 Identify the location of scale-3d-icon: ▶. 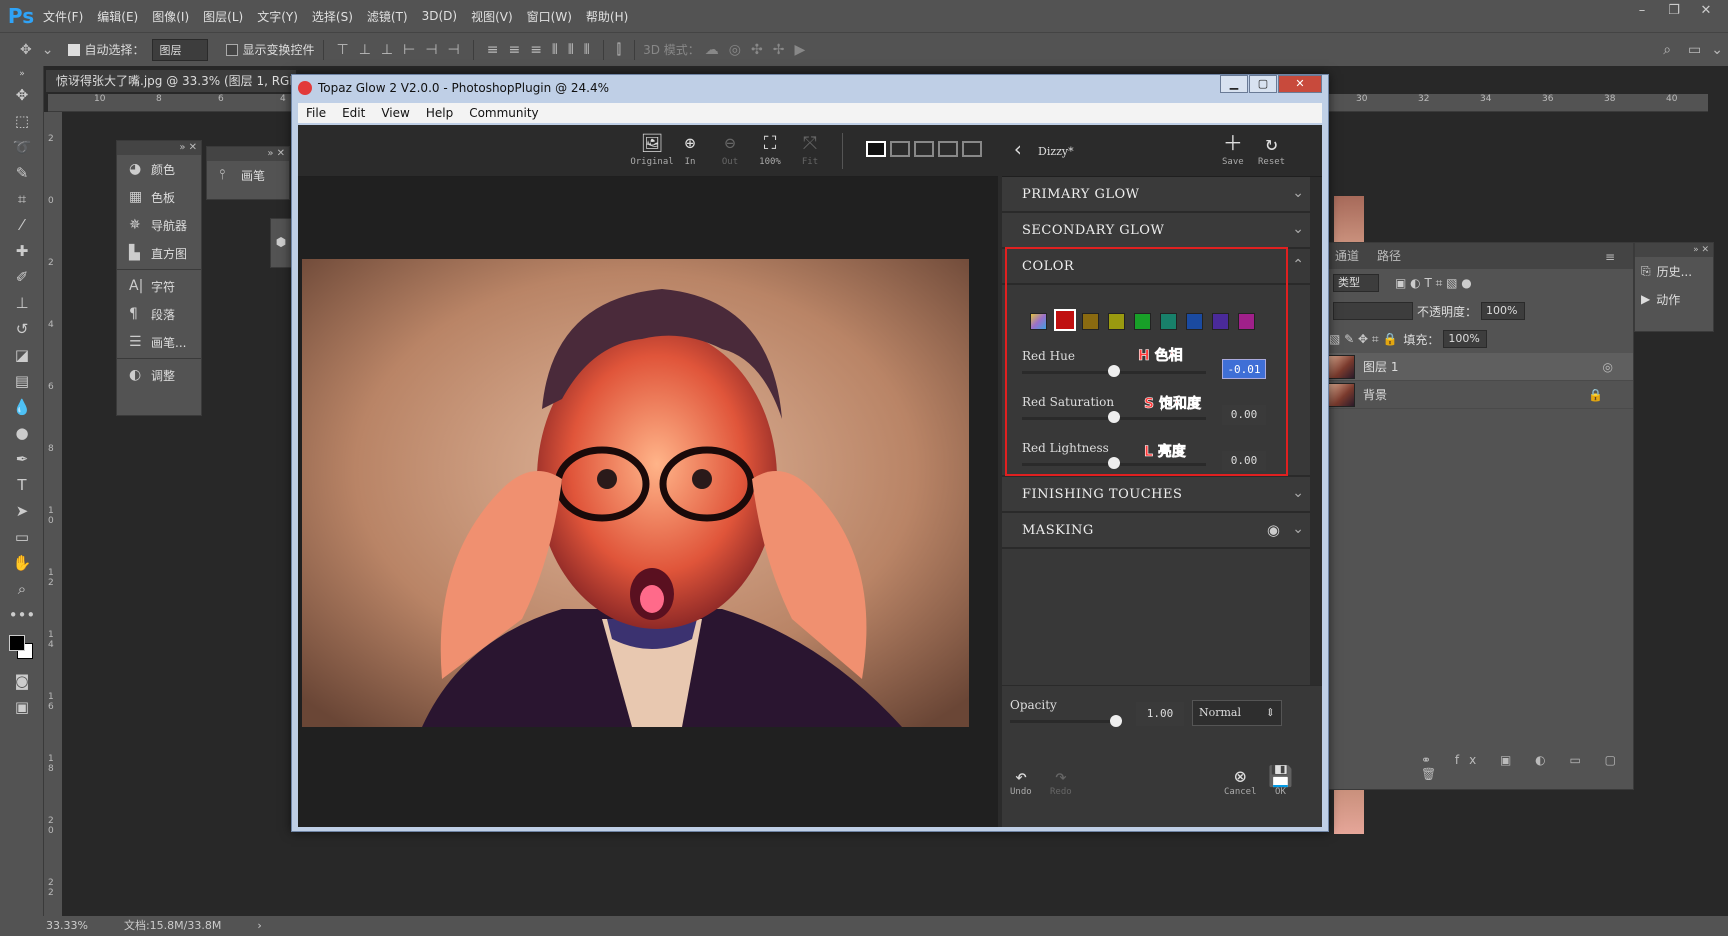
(799, 50).